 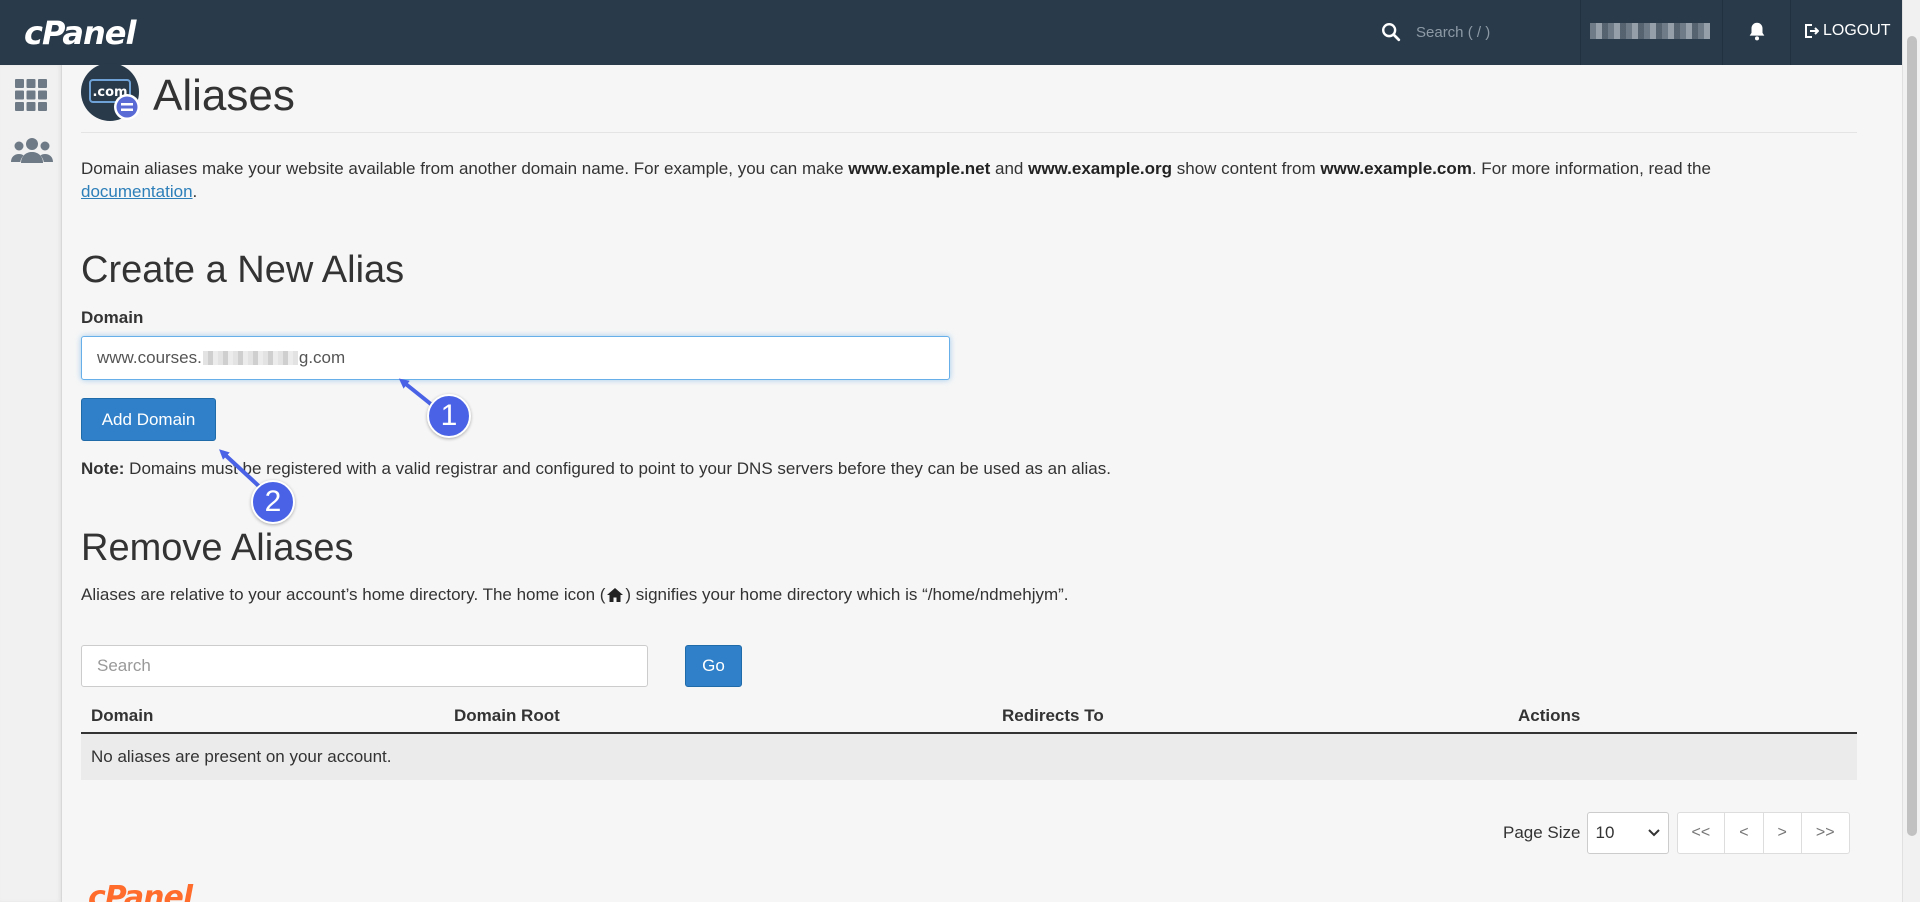 What do you see at coordinates (140, 891) in the screenshot?
I see `footer-cpanel-logo: cPanel` at bounding box center [140, 891].